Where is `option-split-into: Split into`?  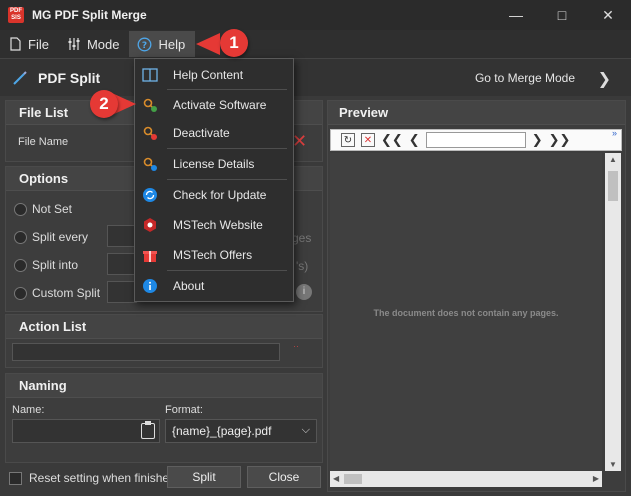
option-split-into: Split into is located at coordinates (46, 265).